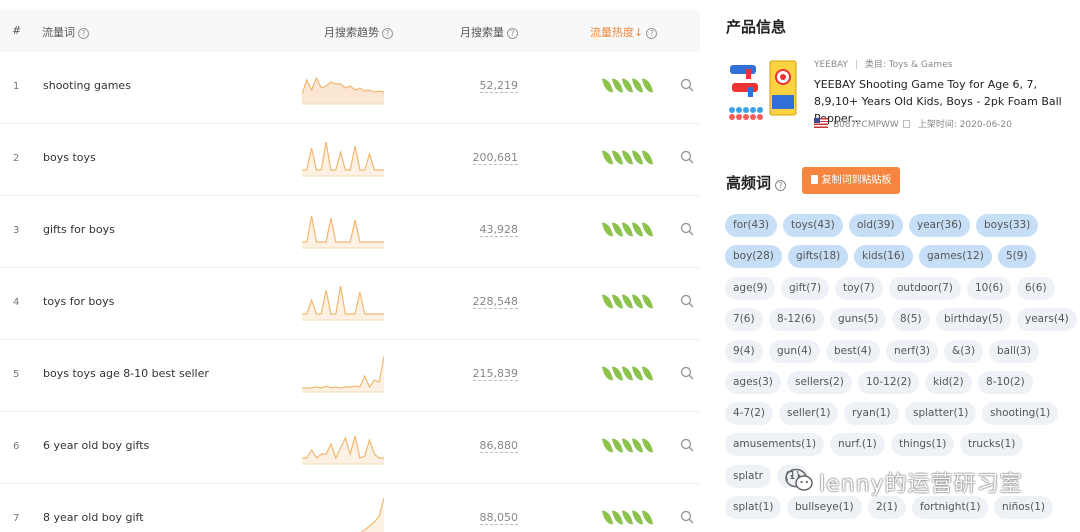  What do you see at coordinates (883, 256) in the screenshot?
I see `keyword-tag: kids(16)` at bounding box center [883, 256].